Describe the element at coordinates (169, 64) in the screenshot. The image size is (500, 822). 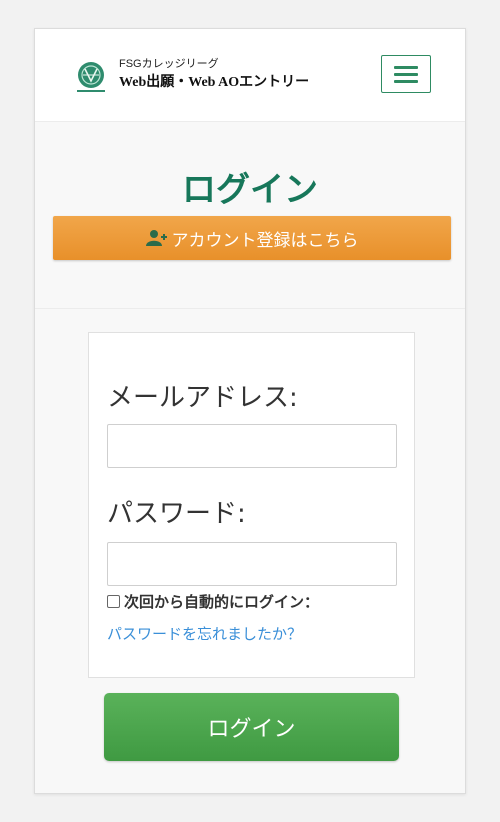
I see `logo-subtitle: FSGカレッジリーグ` at that location.